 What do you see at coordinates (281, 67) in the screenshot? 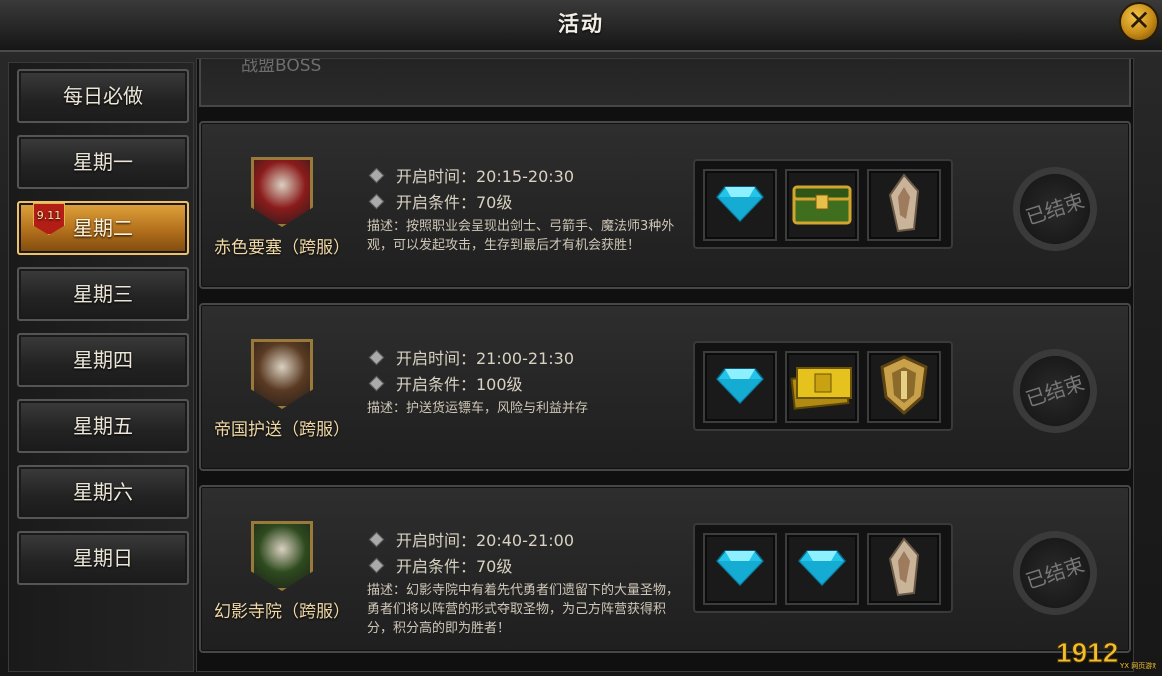
I see `partial-activity-name: 战盟BOSS` at bounding box center [281, 67].